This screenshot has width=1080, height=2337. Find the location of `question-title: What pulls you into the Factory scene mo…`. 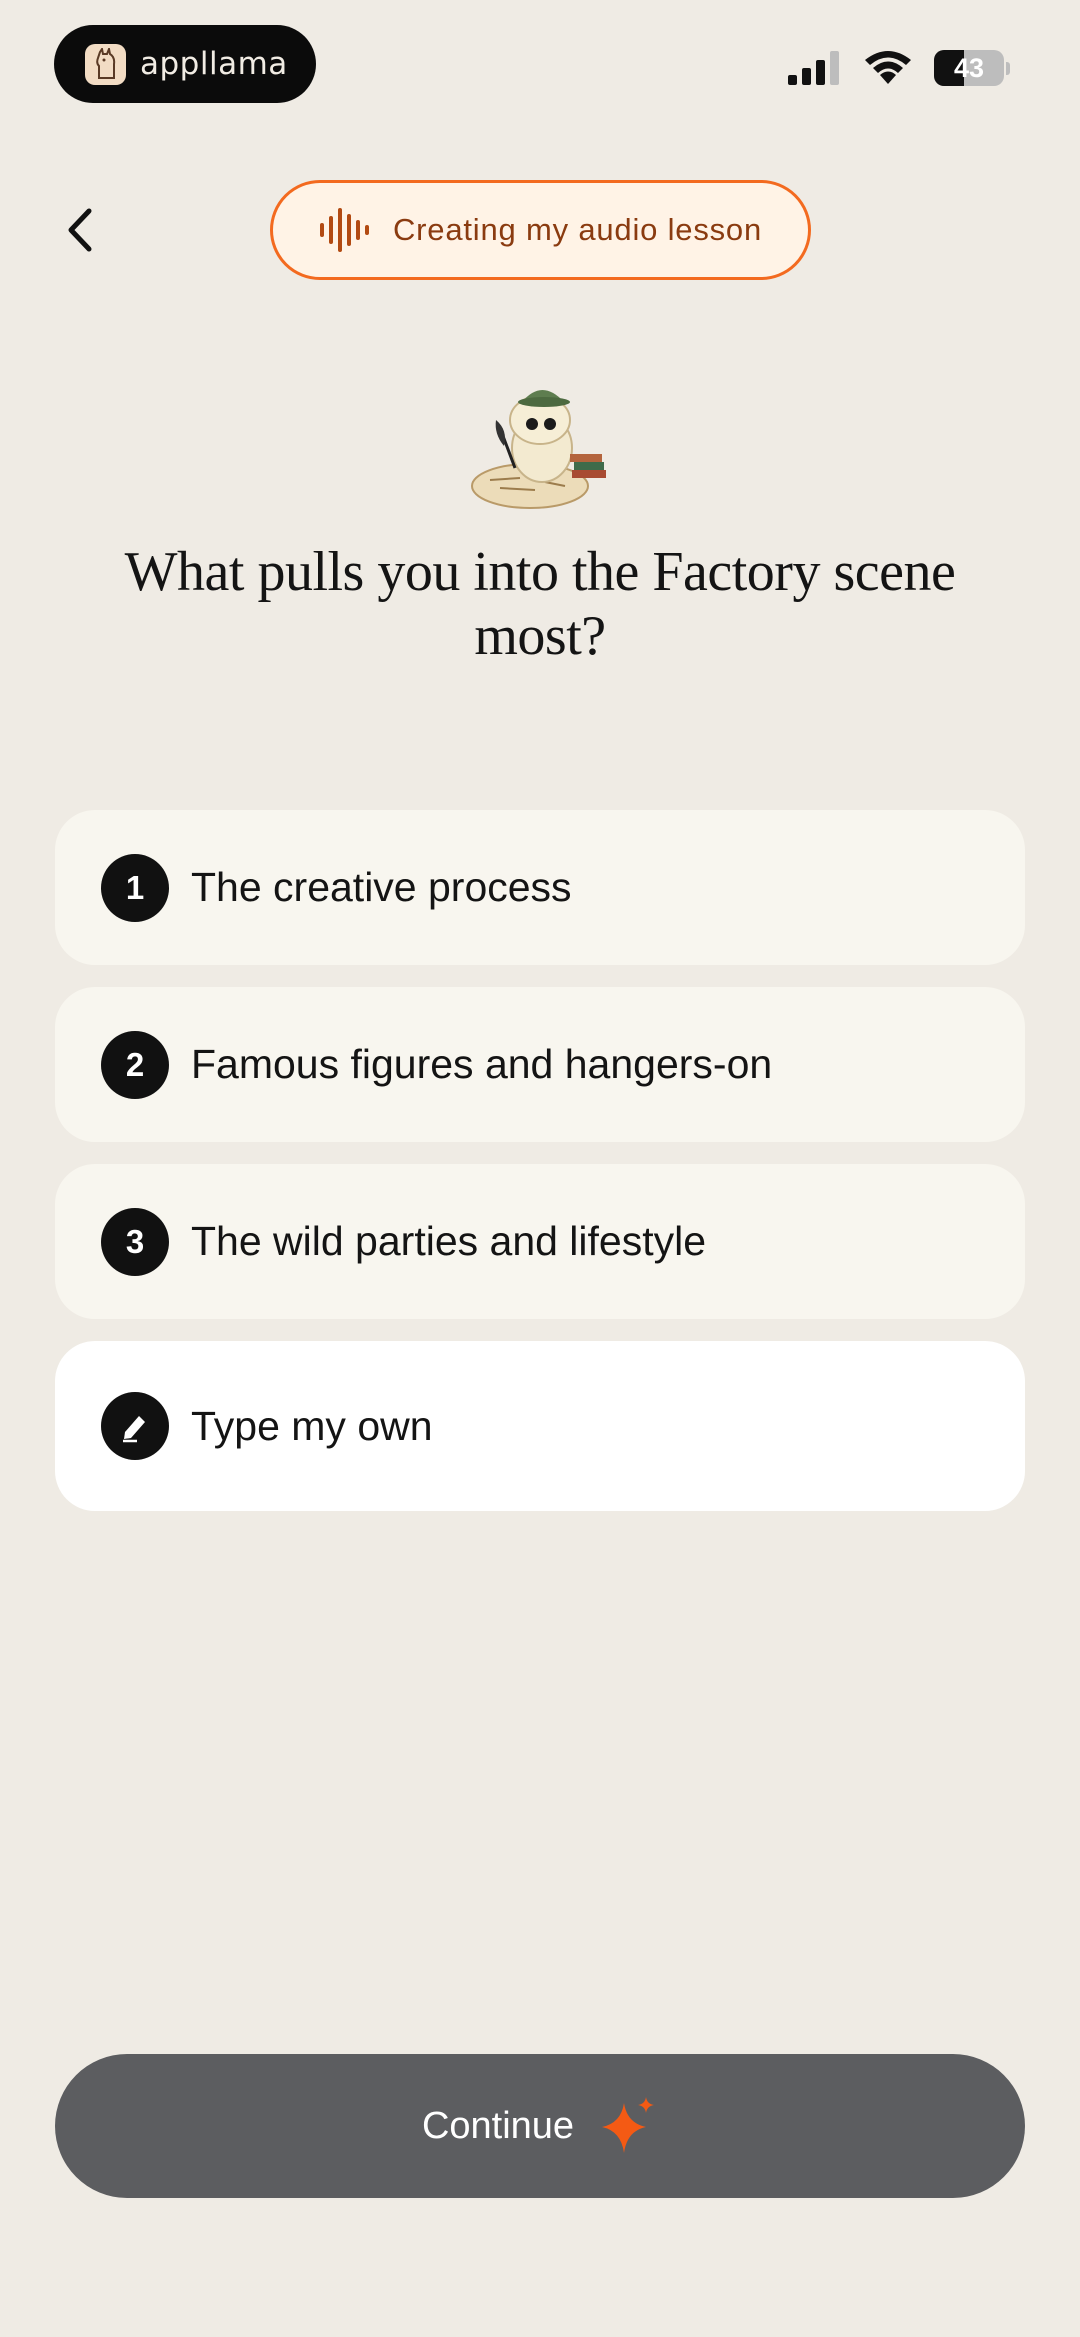

question-title: What pulls you into the Factory scene mo… is located at coordinates (540, 604).